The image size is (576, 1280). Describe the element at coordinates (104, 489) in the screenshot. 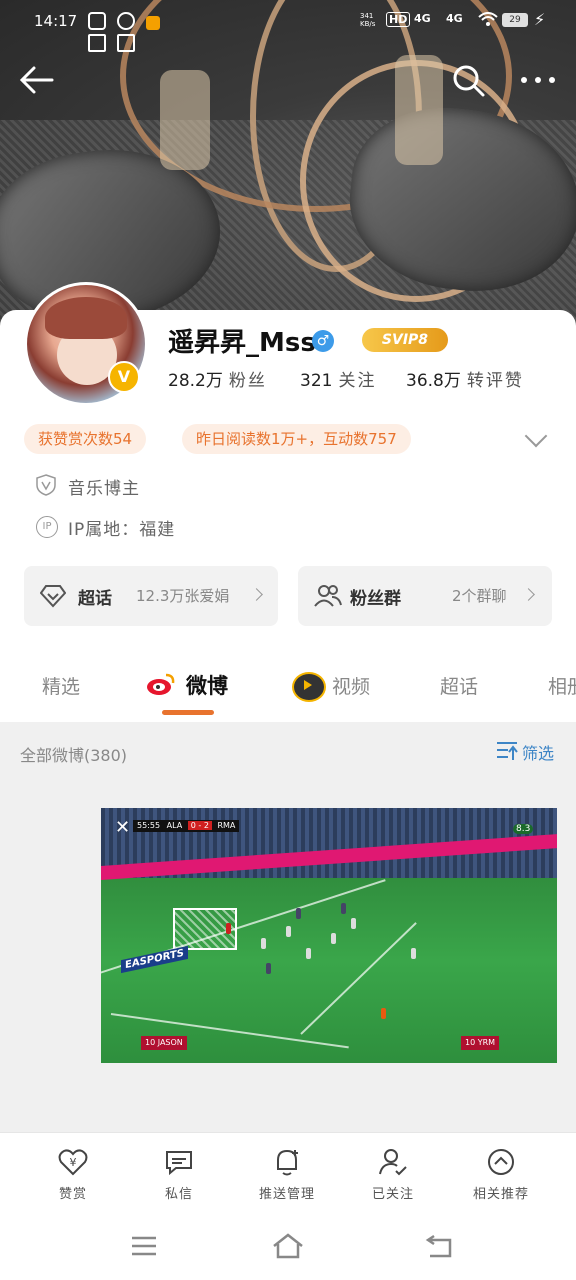

I see `creator-tag: 音乐博主` at that location.